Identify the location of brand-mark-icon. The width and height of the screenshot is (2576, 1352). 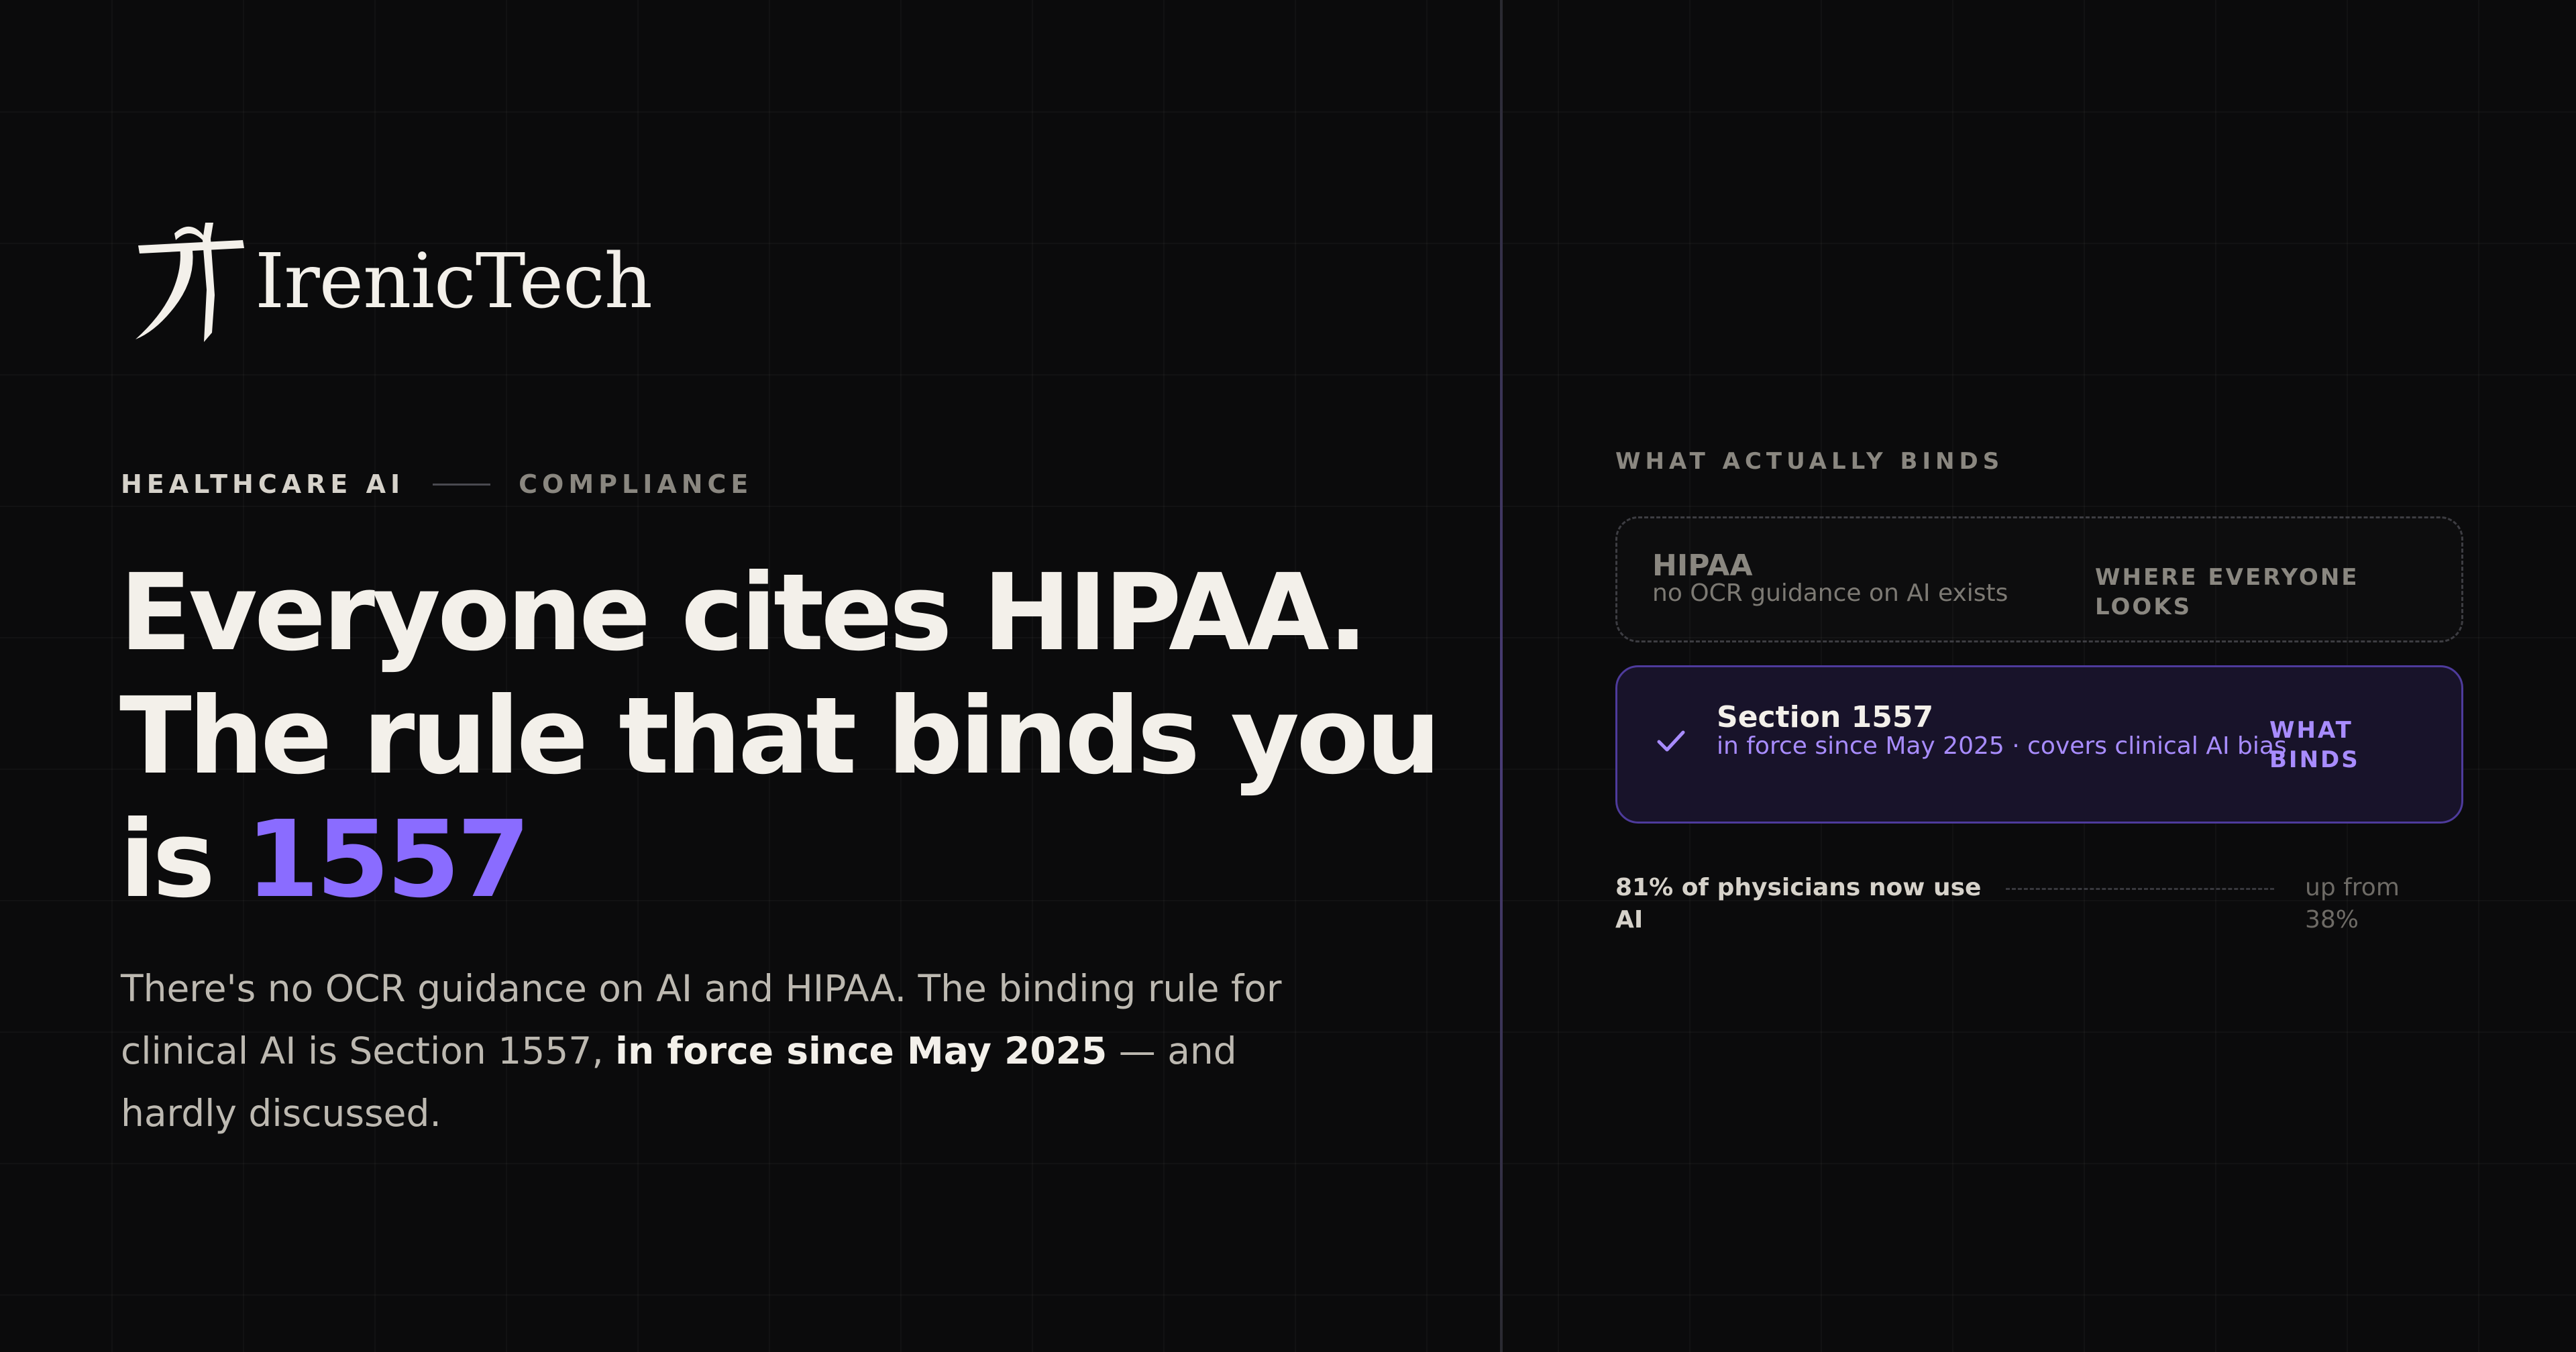
(190, 282).